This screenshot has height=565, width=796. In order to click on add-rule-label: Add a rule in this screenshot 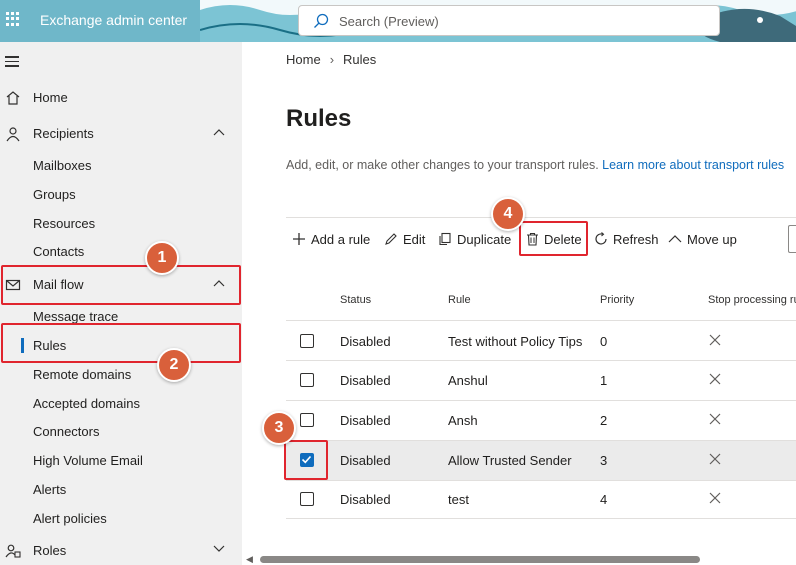, I will do `click(341, 239)`.